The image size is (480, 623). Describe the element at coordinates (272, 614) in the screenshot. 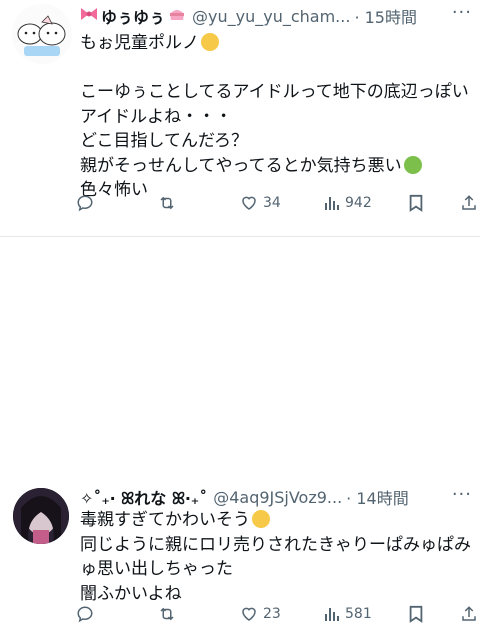

I see `like-count: 23` at that location.